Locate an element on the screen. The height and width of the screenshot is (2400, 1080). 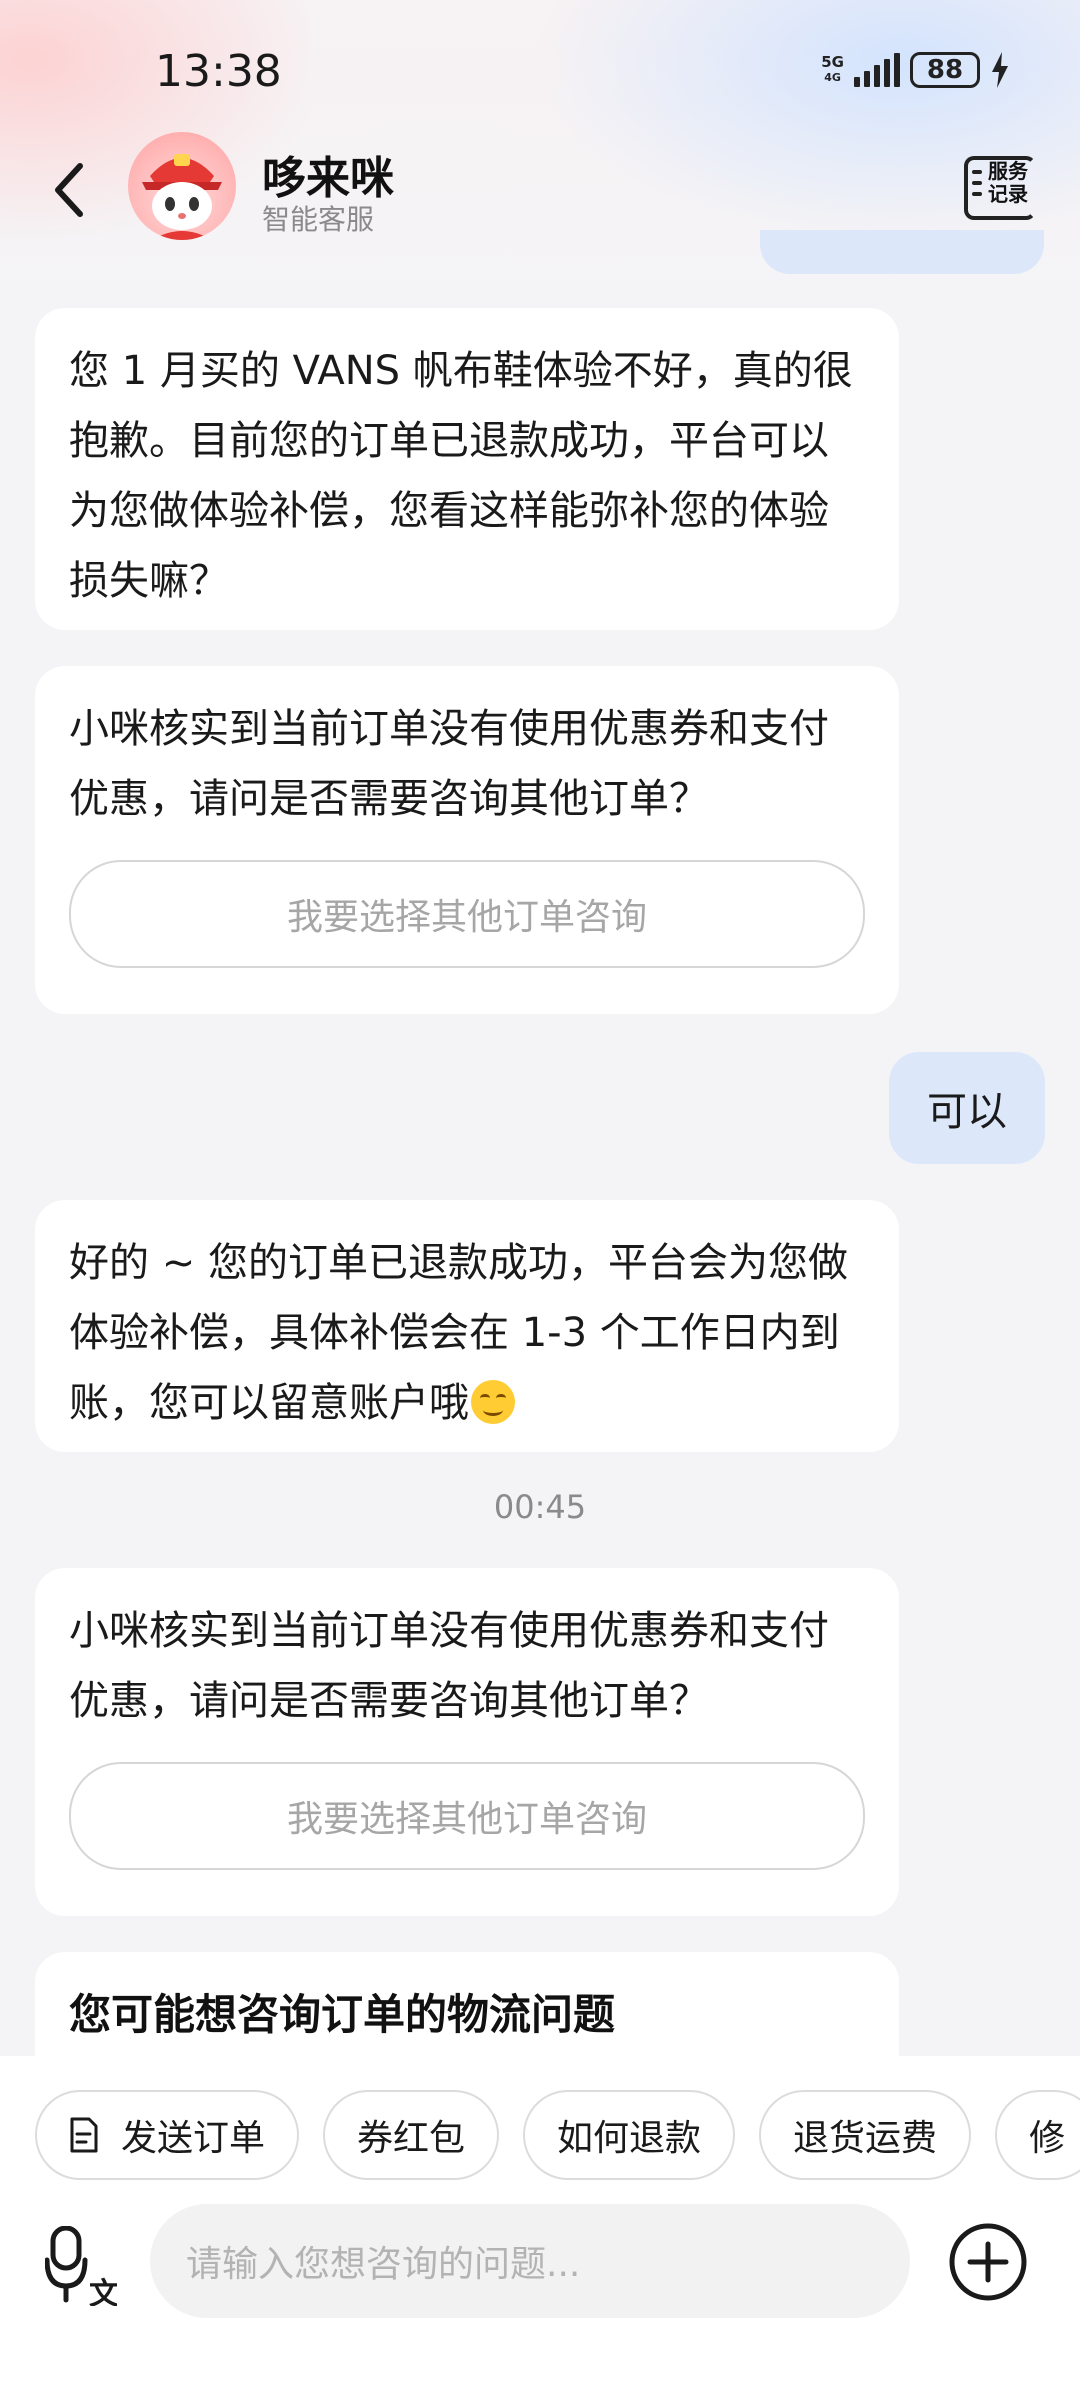
network-indicator: 5G 4G is located at coordinates (832, 70).